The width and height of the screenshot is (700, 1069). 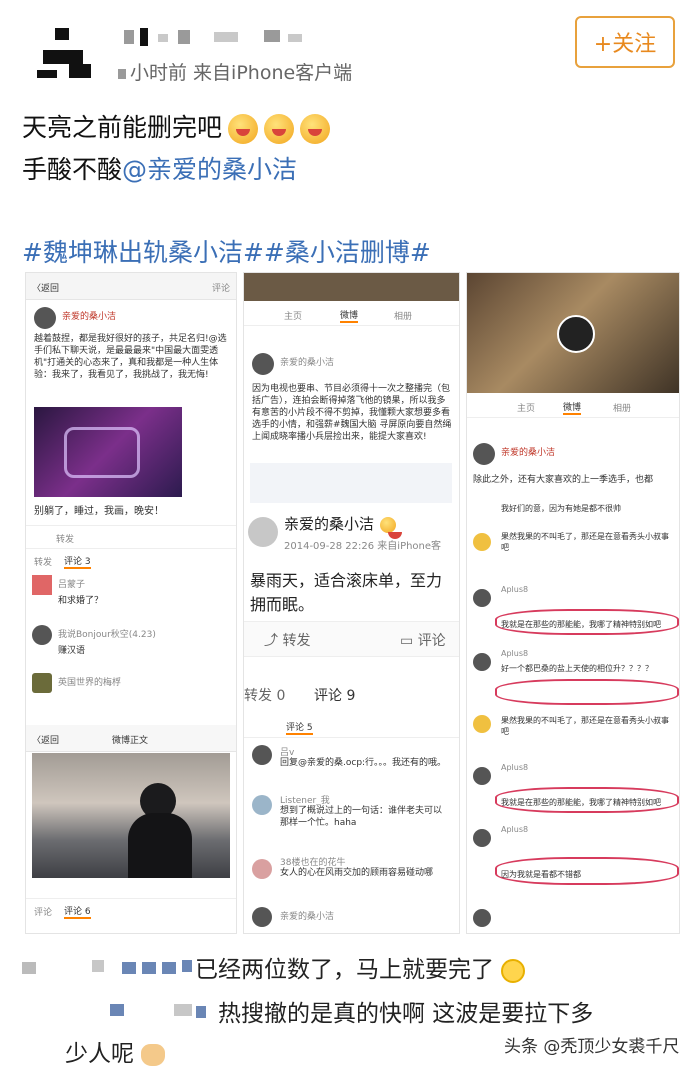 What do you see at coordinates (77, 911) in the screenshot?
I see `tab: 评论 6` at bounding box center [77, 911].